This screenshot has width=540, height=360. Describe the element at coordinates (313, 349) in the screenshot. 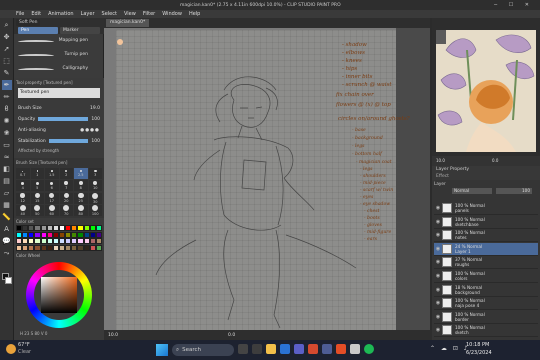

I see `ms-store-icon` at that location.